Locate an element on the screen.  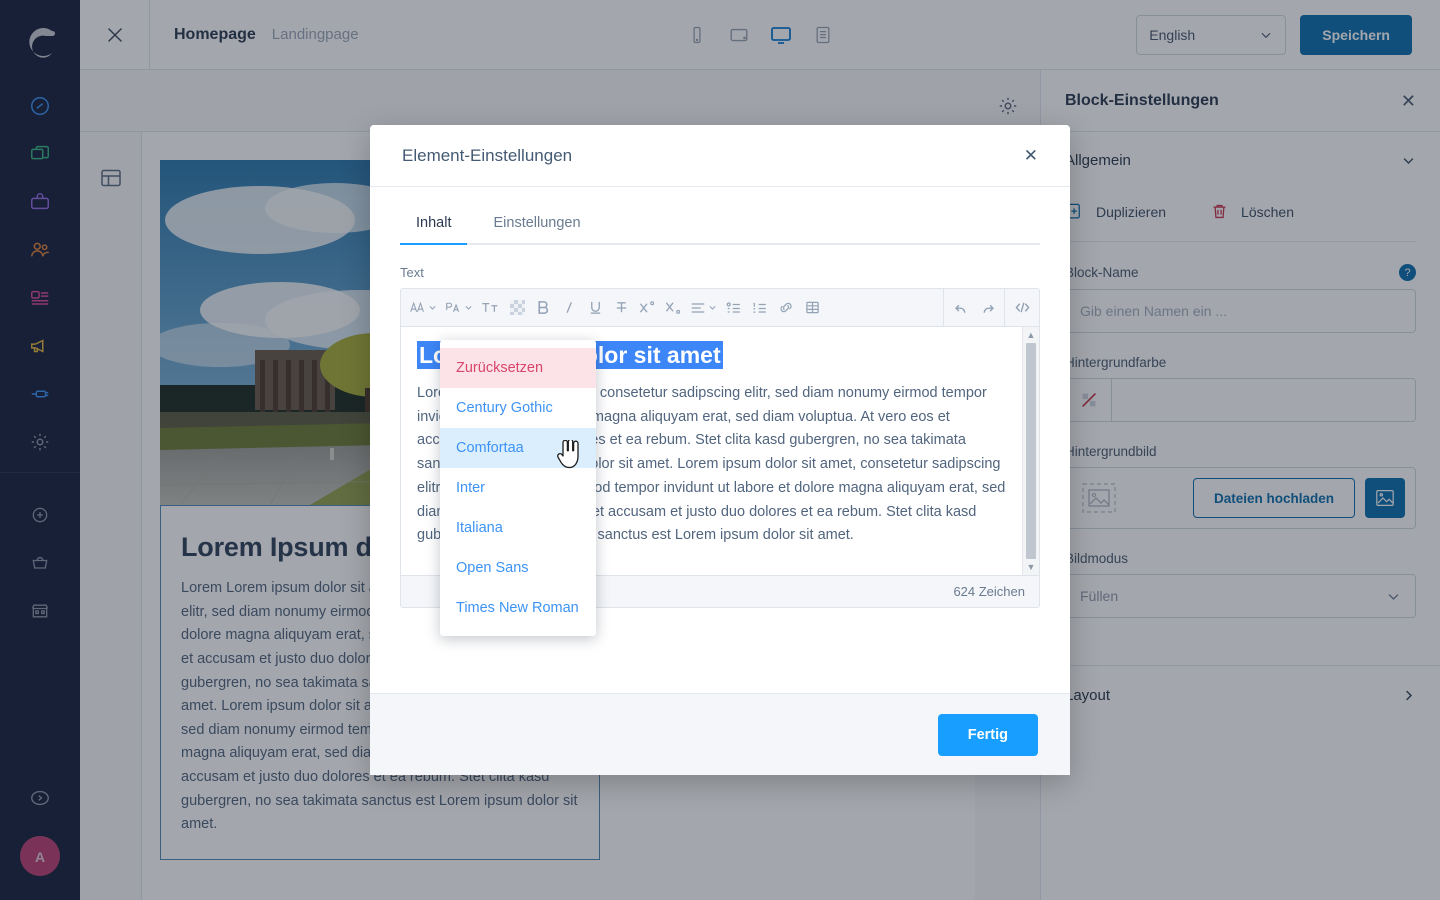
superscript-icon is located at coordinates (647, 308).